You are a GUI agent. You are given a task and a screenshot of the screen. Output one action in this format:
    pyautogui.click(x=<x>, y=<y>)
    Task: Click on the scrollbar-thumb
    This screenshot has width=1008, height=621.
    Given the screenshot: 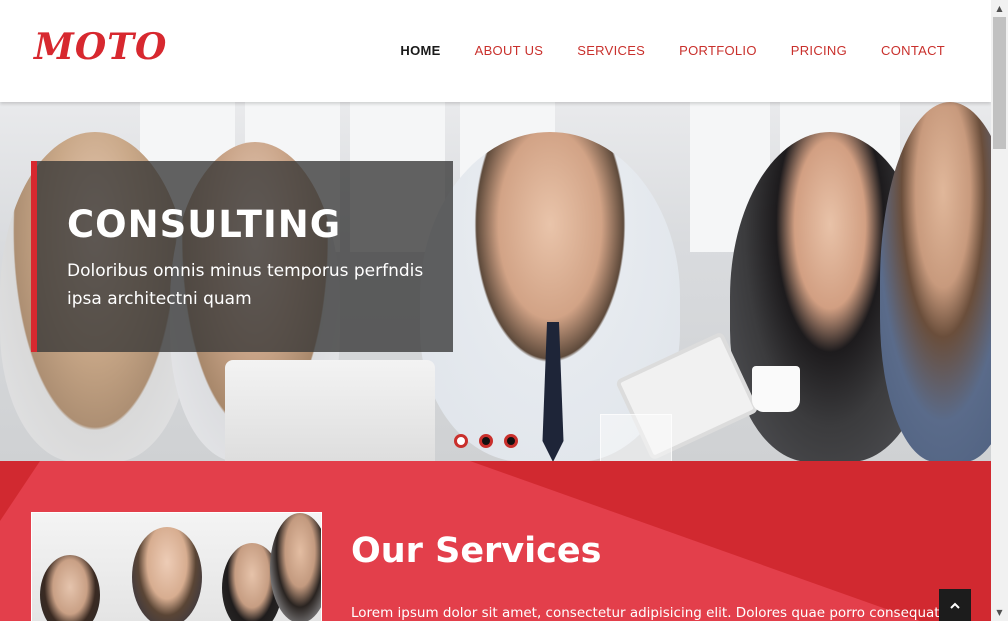 What is the action you would take?
    pyautogui.click(x=999, y=83)
    